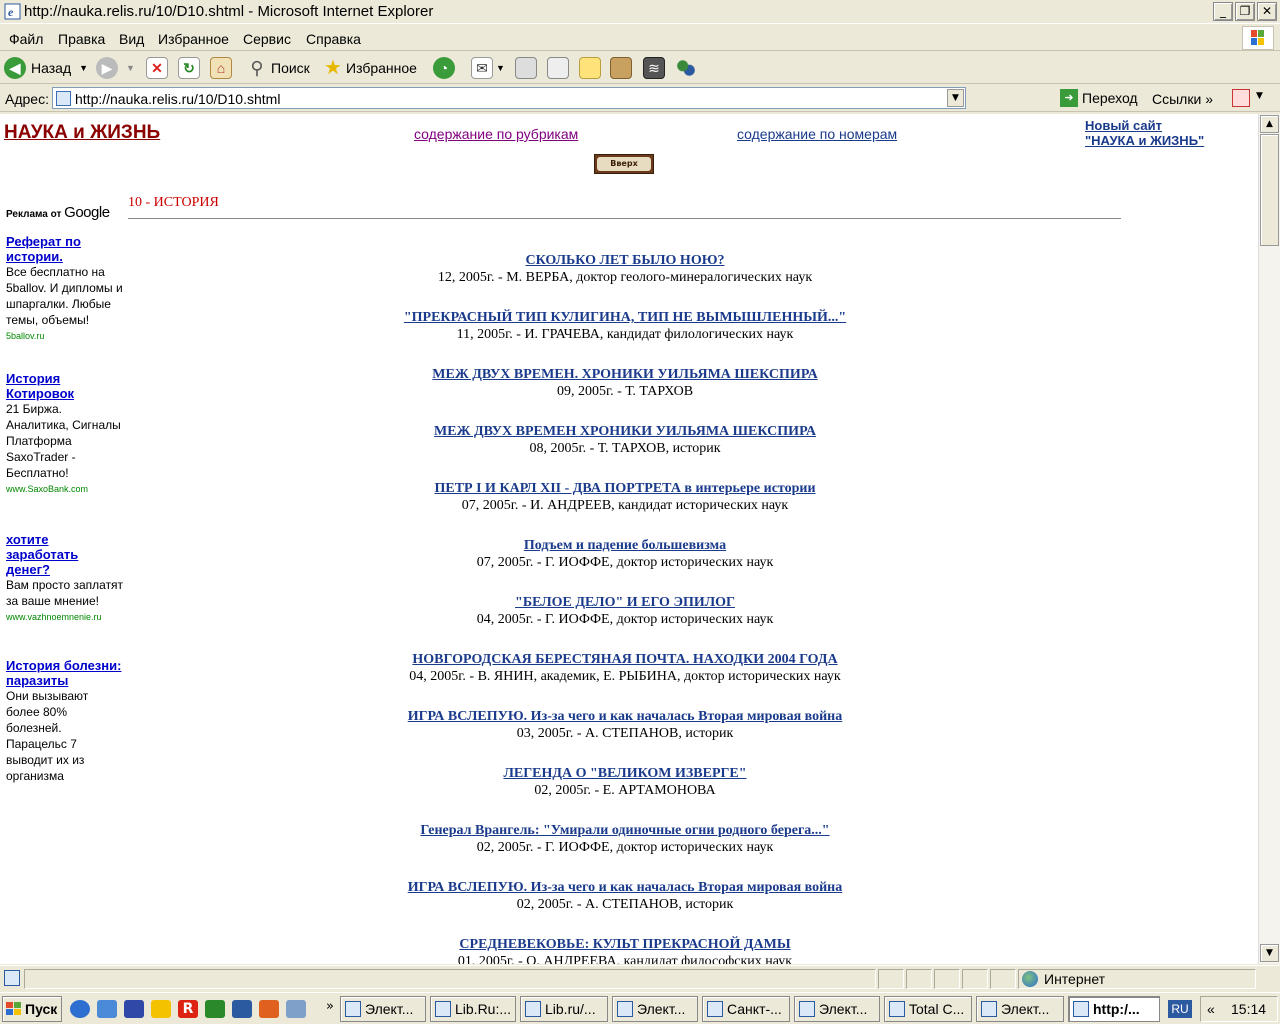  I want to click on toolbar-extension-icon, so click(1241, 98).